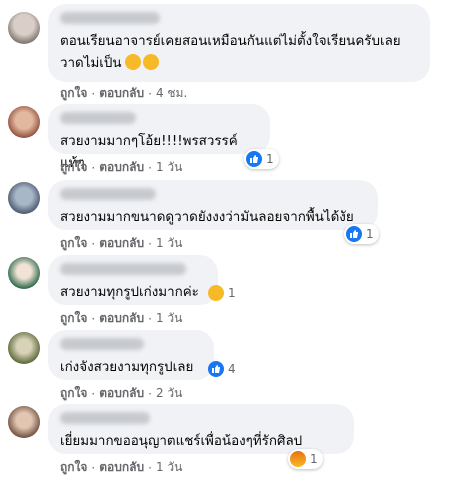  I want to click on reaction-count: 4, so click(223, 369).